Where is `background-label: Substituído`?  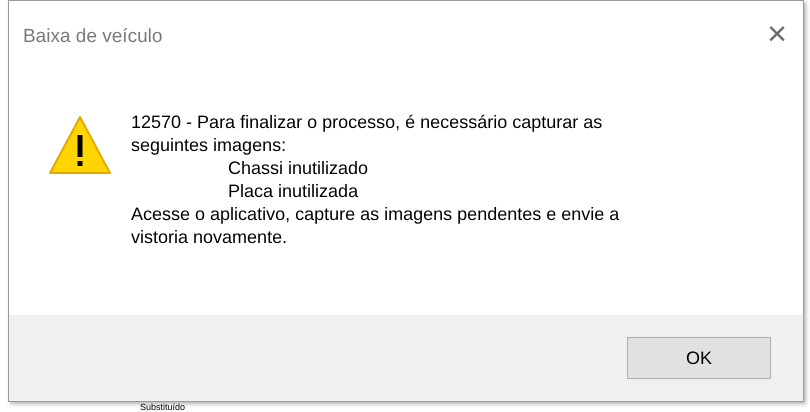
background-label: Substituído is located at coordinates (163, 407).